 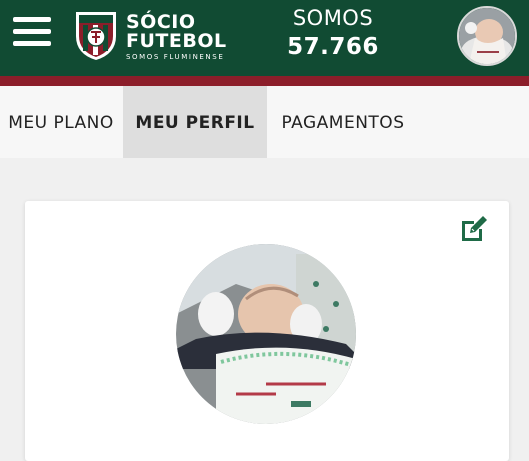 I want to click on user-avatar, so click(x=487, y=36).